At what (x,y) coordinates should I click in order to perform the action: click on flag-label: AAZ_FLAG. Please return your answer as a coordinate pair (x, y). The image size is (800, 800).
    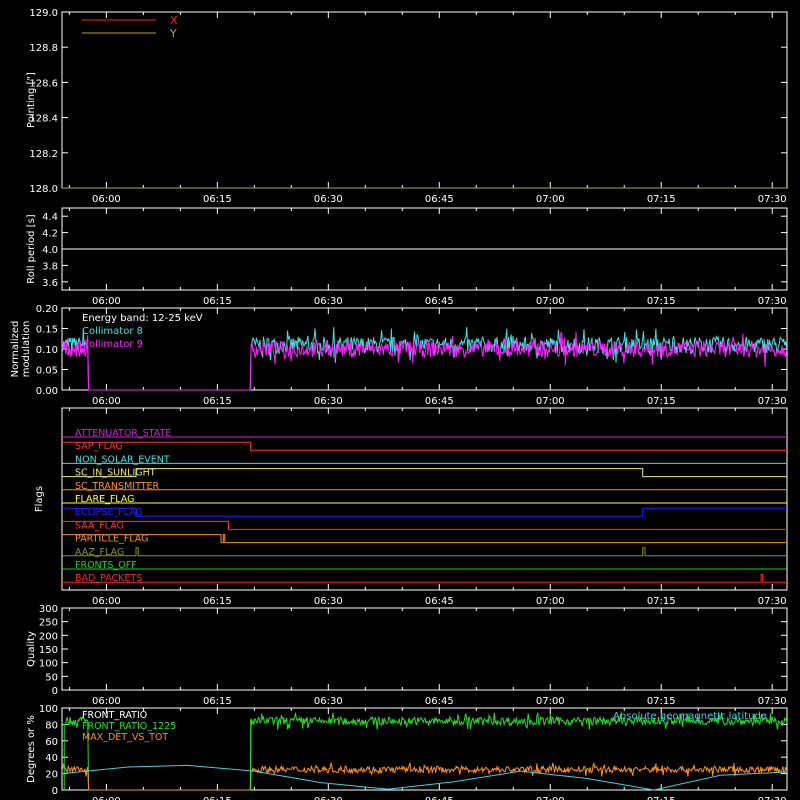
    Looking at the image, I should click on (99, 552).